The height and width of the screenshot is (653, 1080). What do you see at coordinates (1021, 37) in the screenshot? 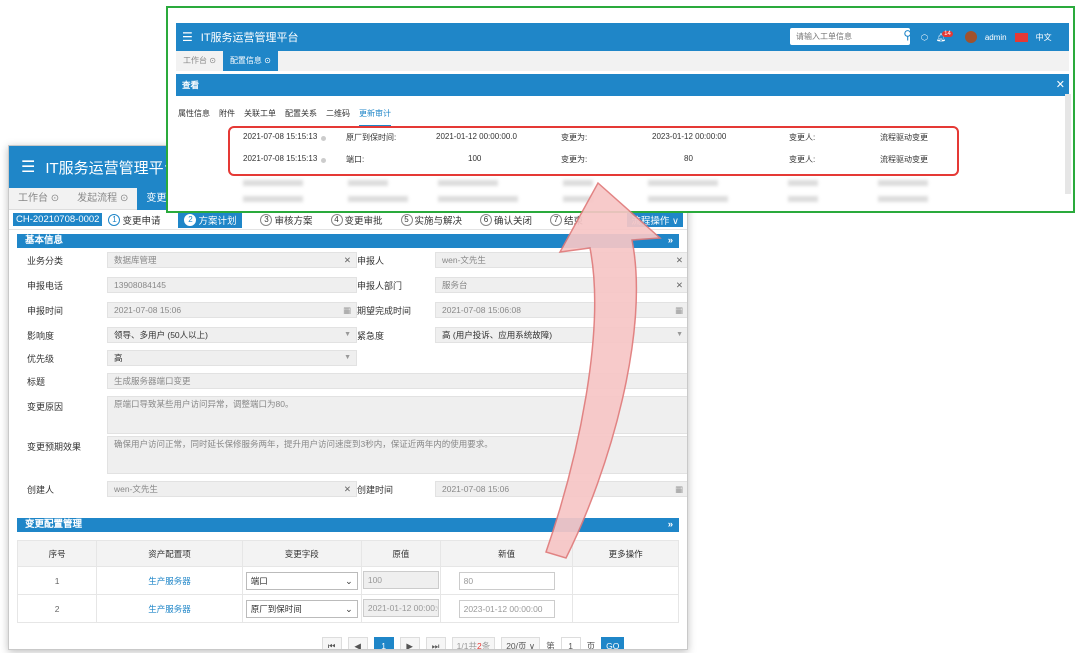
I see `flag-icon` at bounding box center [1021, 37].